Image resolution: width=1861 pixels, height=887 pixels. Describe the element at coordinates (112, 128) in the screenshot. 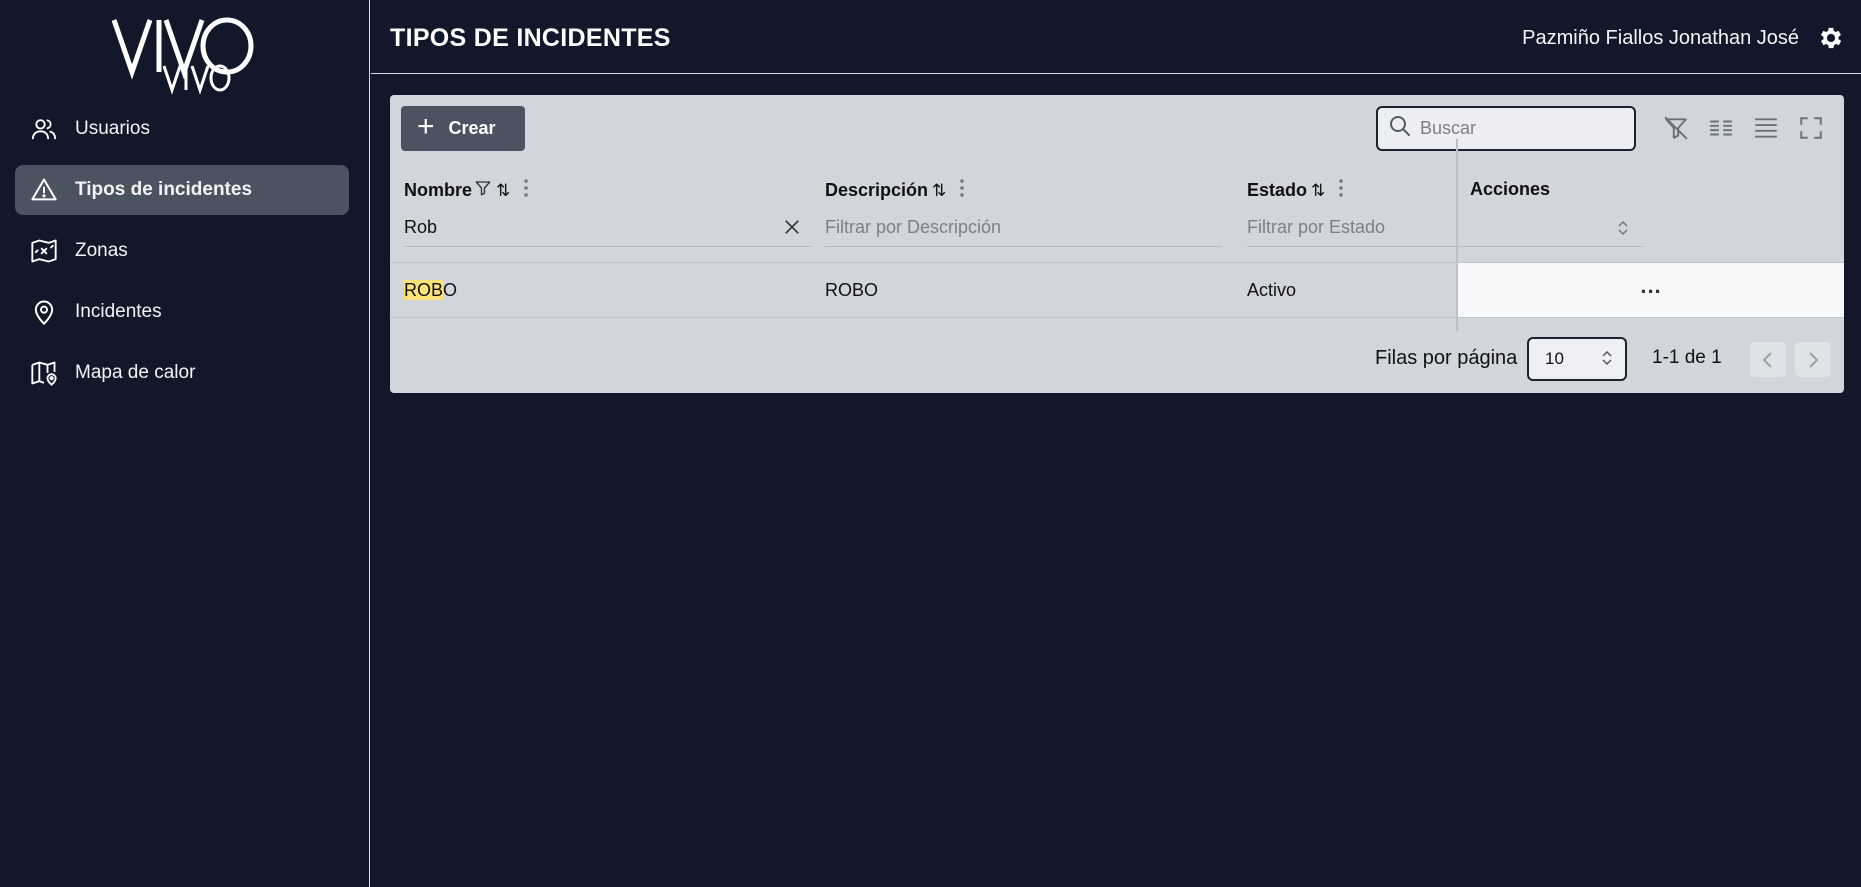

I see `sidebar-item-label: Usuarios` at that location.